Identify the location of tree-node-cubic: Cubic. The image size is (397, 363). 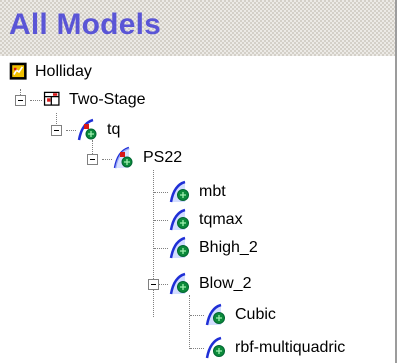
(240, 315).